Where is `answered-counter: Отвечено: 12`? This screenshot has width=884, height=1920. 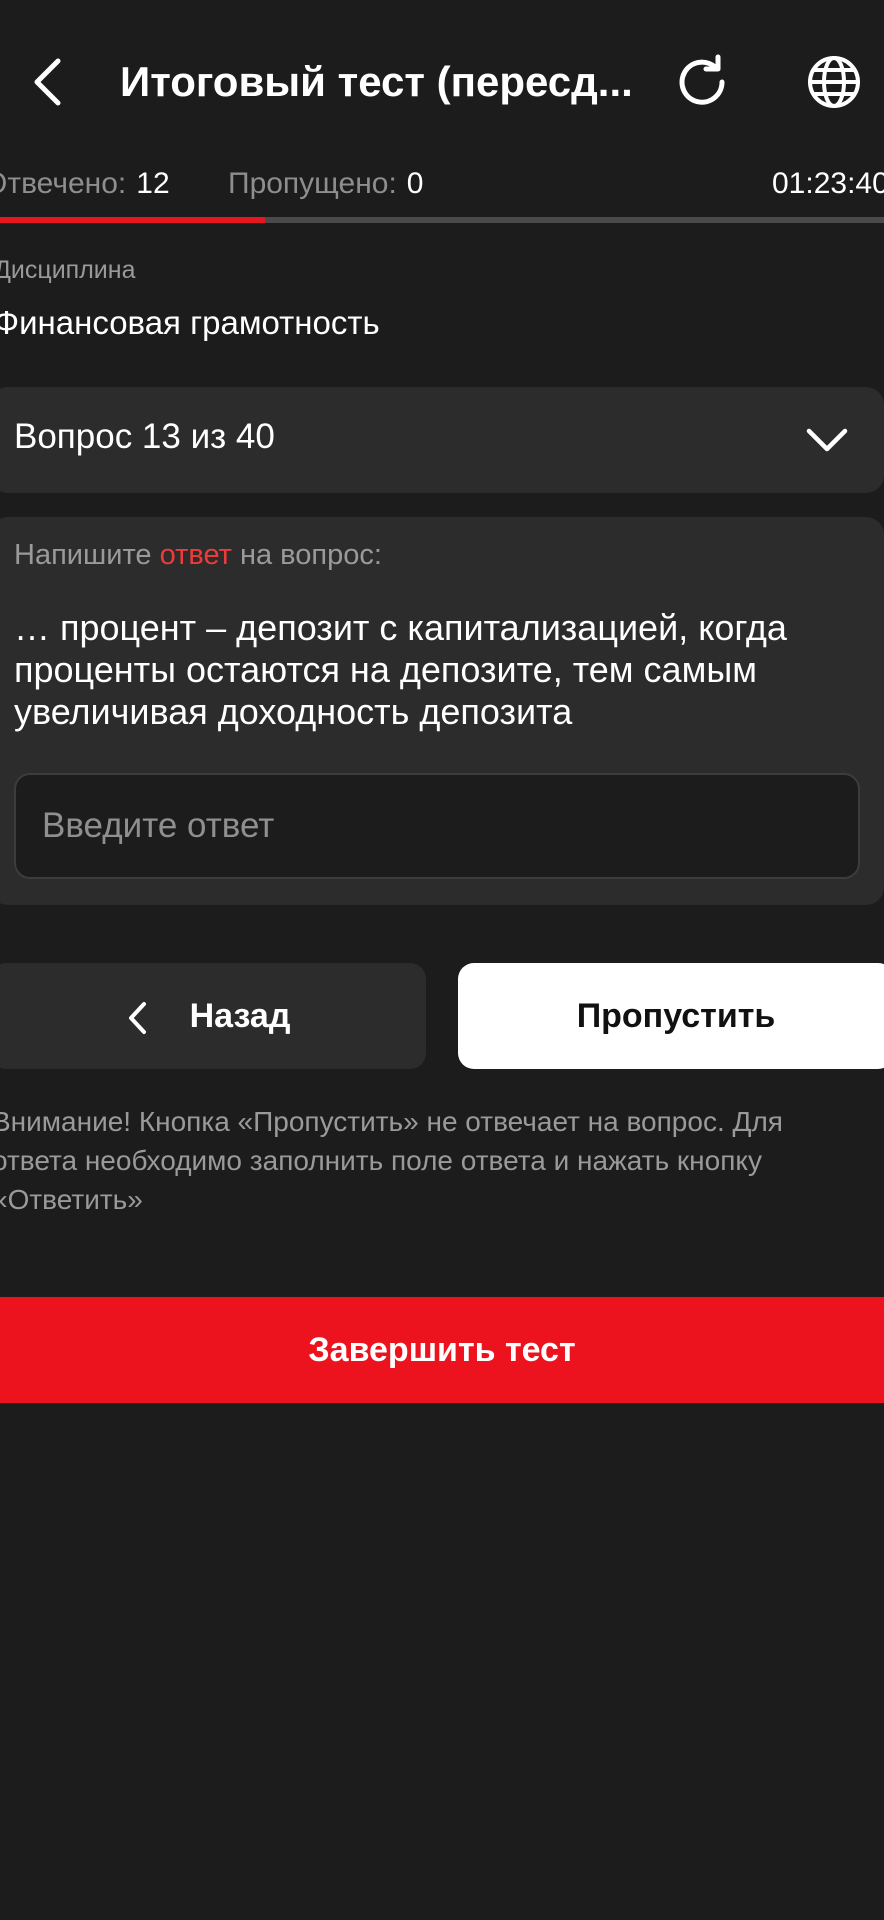 answered-counter: Отвечено: 12 is located at coordinates (85, 184).